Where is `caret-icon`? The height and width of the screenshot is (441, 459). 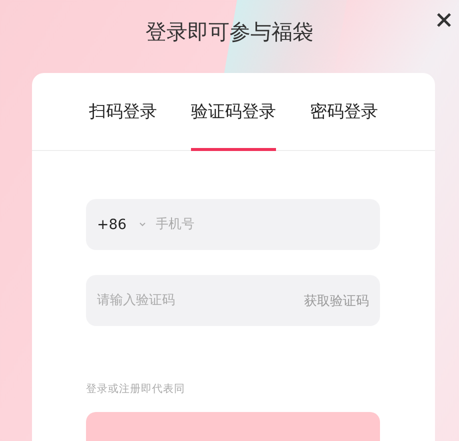 caret-icon is located at coordinates (142, 224).